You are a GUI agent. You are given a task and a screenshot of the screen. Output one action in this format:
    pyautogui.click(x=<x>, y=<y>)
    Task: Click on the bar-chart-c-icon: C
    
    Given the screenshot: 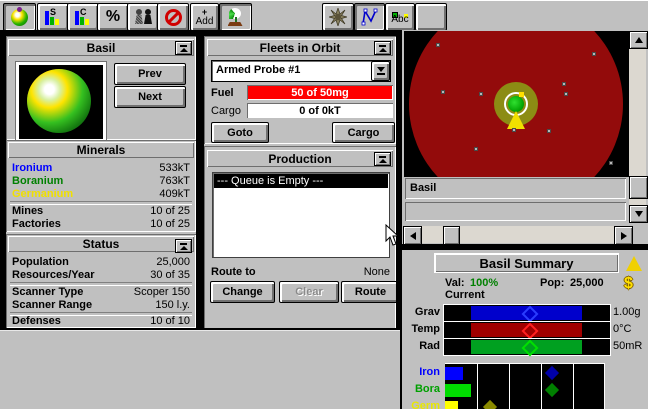 What is the action you would take?
    pyautogui.click(x=83, y=16)
    